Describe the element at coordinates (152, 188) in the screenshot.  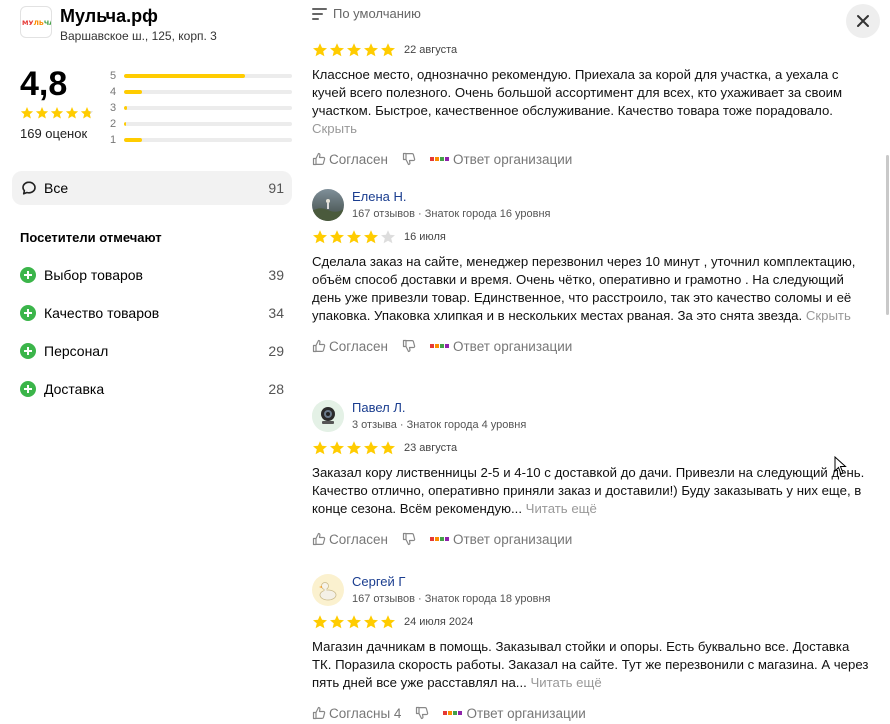
I see `filter-all-reviews: Все 91` at that location.